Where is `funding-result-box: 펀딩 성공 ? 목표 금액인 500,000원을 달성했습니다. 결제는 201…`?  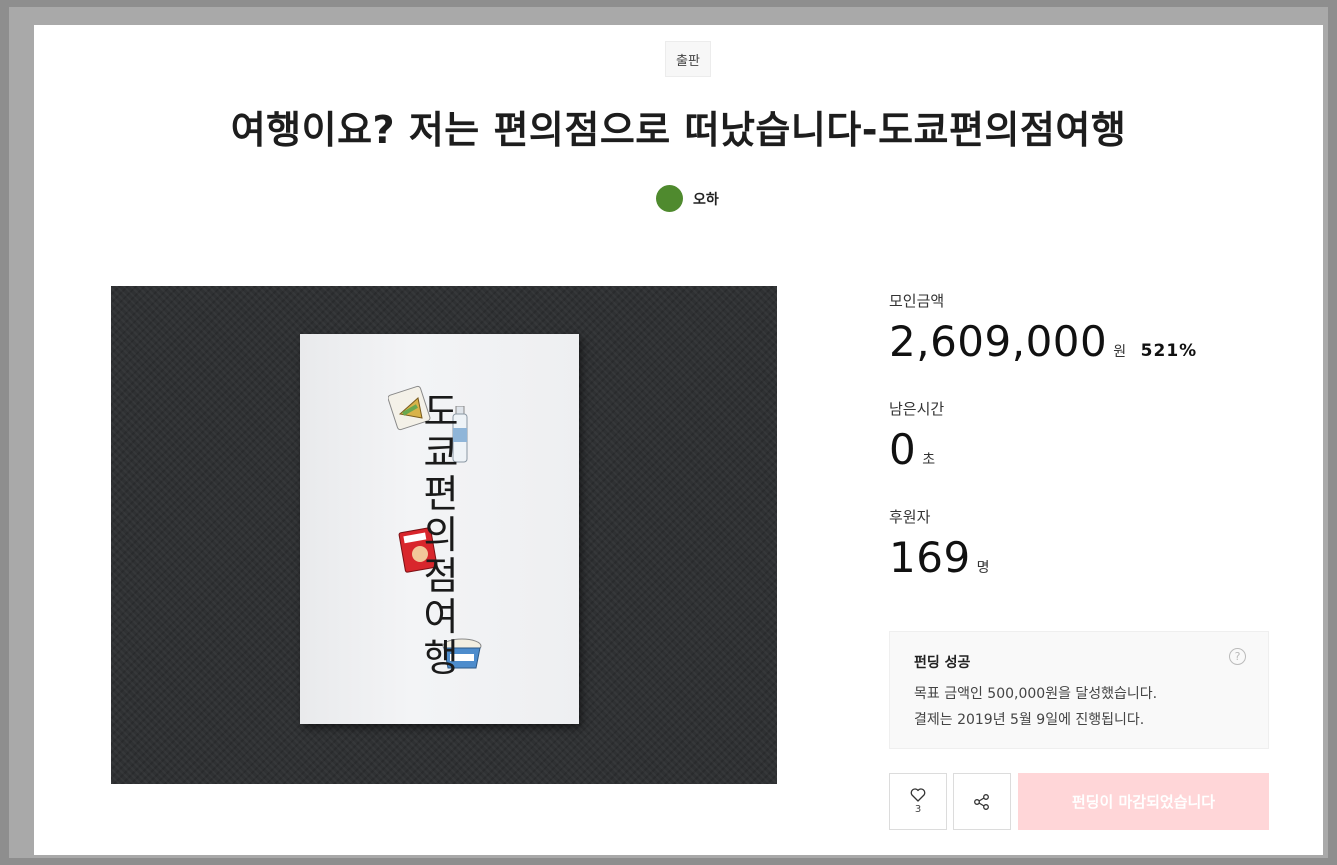 funding-result-box: 펀딩 성공 ? 목표 금액인 500,000원을 달성했습니다. 결제는 201… is located at coordinates (1079, 690).